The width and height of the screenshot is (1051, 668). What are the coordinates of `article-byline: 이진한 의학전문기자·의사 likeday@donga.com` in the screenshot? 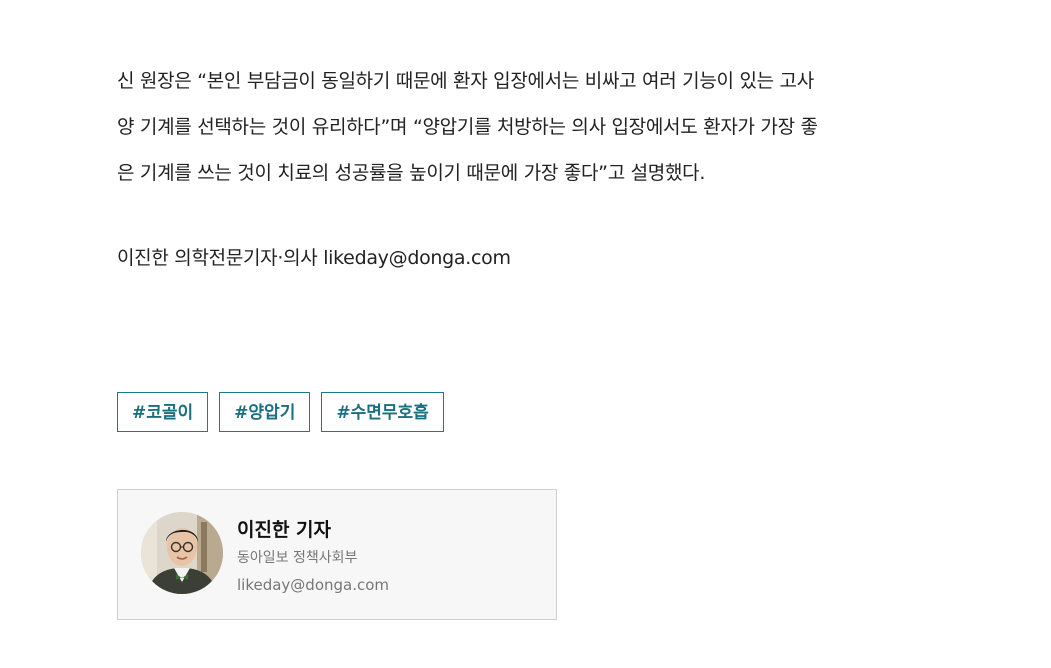 It's located at (314, 258).